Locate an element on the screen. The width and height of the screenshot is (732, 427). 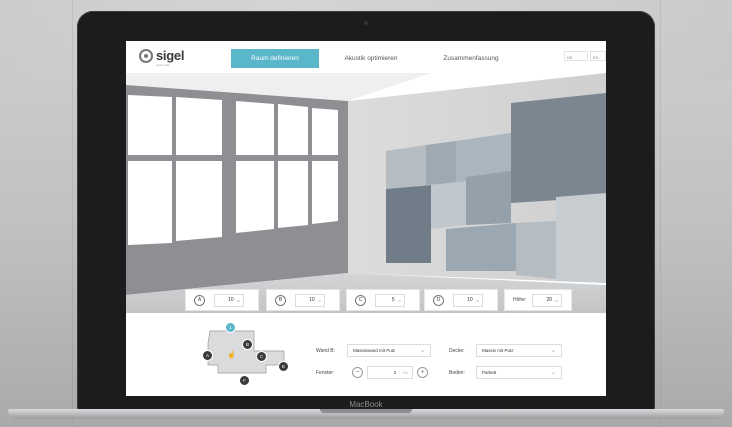
fenster-unit: Stk is located at coordinates (405, 372).